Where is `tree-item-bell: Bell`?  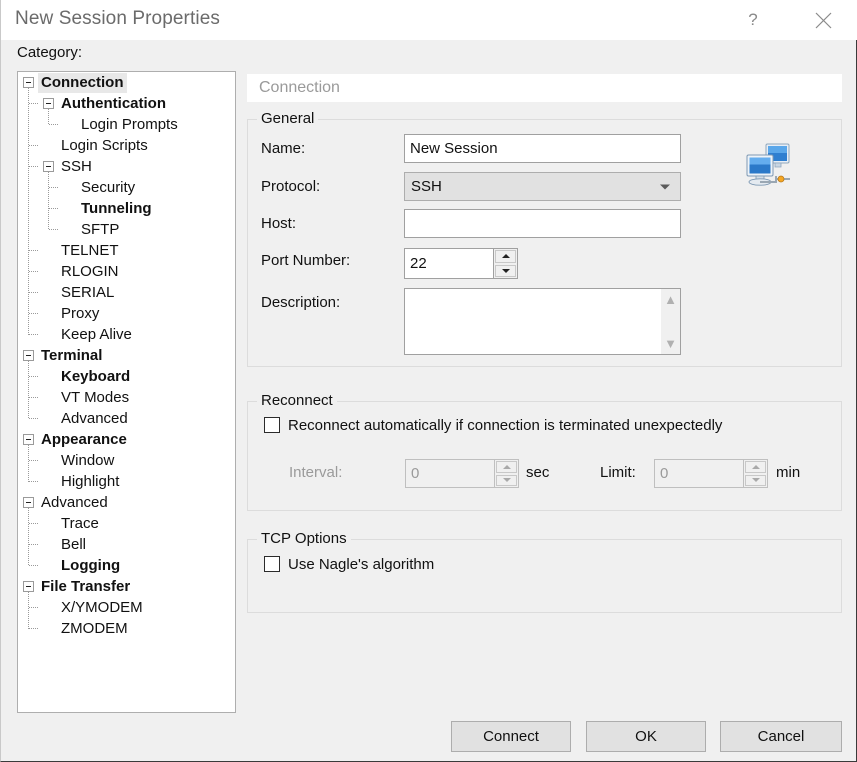 tree-item-bell: Bell is located at coordinates (126, 544).